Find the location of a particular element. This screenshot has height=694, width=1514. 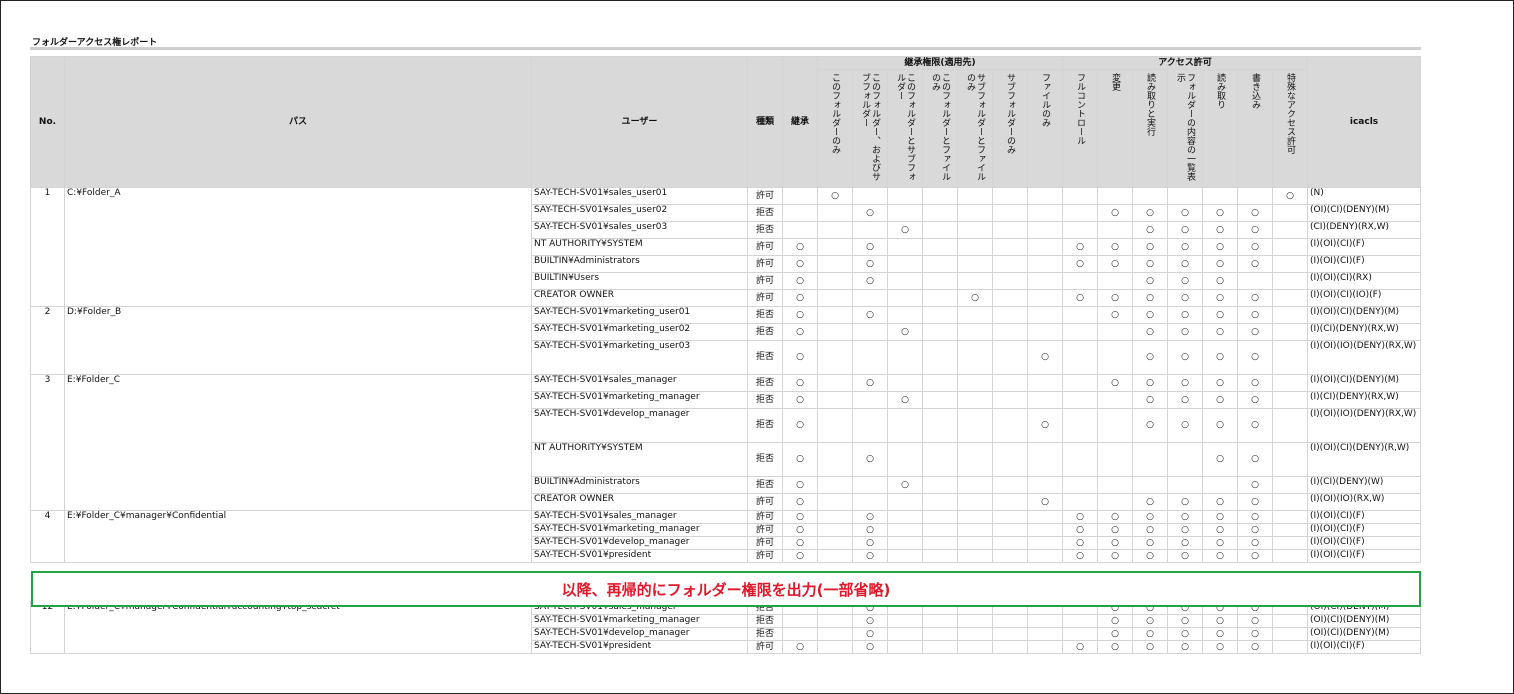

icacls-value: (OI)(CI)(DENY)(M) is located at coordinates (1364, 634).